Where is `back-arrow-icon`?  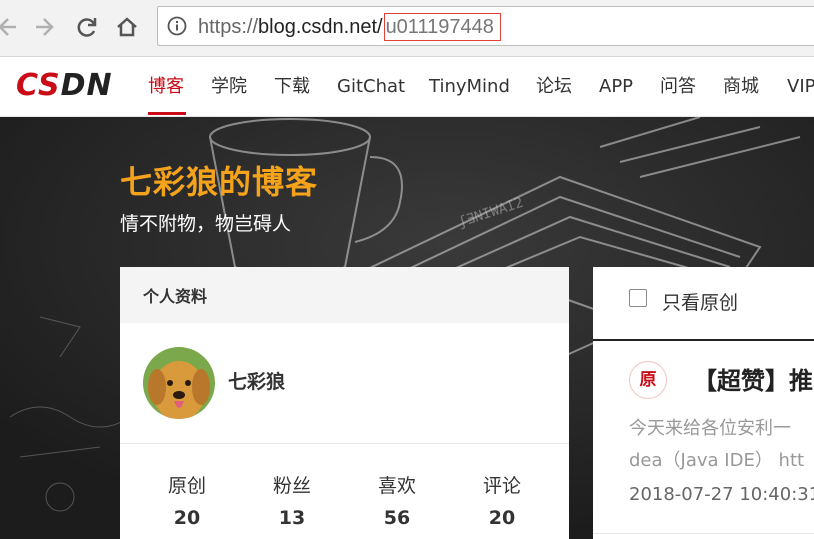
back-arrow-icon is located at coordinates (10, 27).